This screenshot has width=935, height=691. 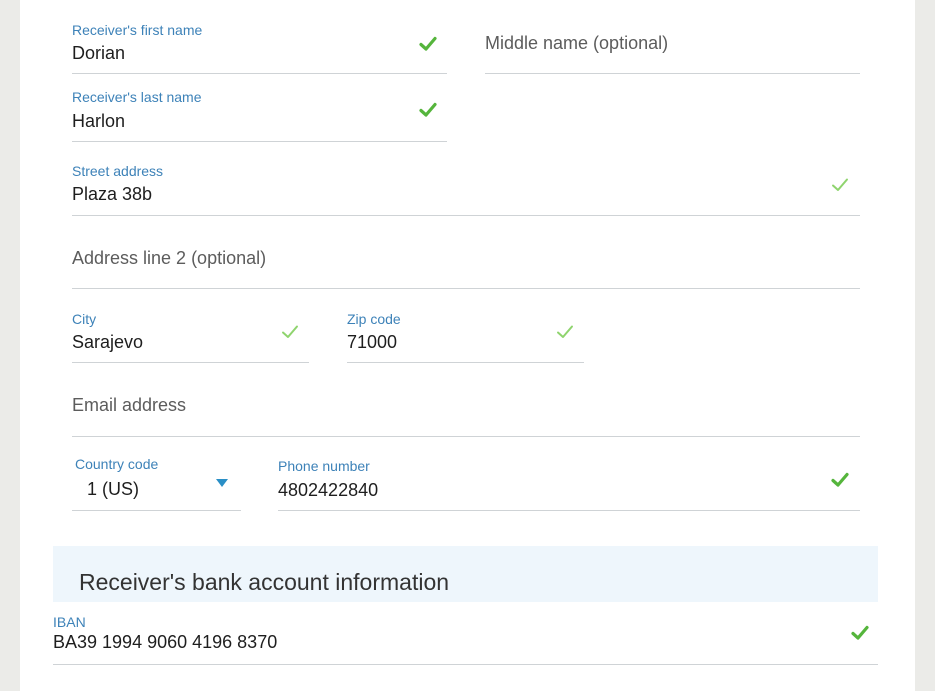 I want to click on address-line-2-placeholder: Address line 2 (optional), so click(x=169, y=258).